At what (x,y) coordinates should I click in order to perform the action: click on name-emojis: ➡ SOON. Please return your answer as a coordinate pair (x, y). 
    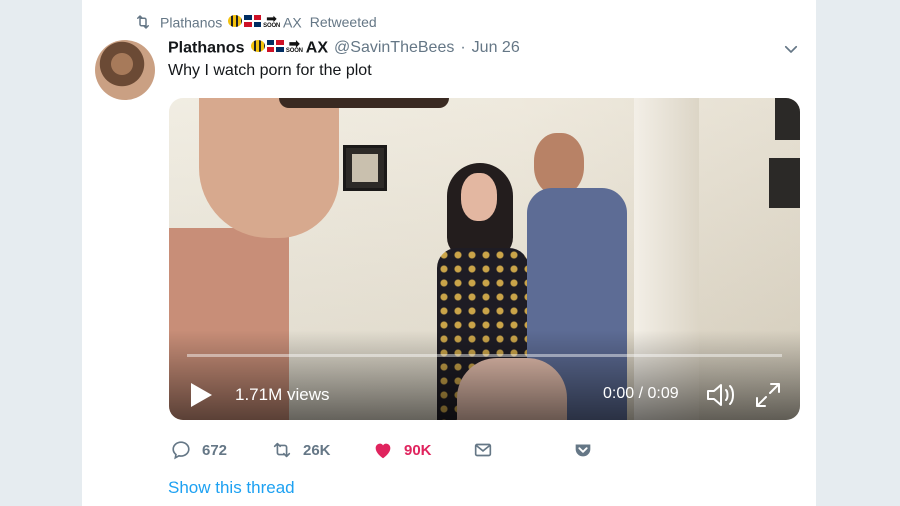
    Looking at the image, I should click on (254, 19).